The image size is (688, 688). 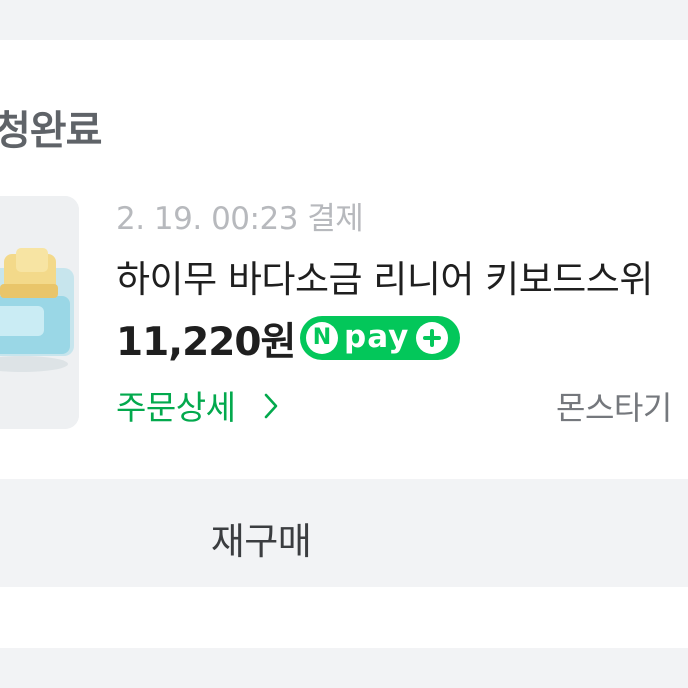 What do you see at coordinates (271, 406) in the screenshot?
I see `chevron-right-icon` at bounding box center [271, 406].